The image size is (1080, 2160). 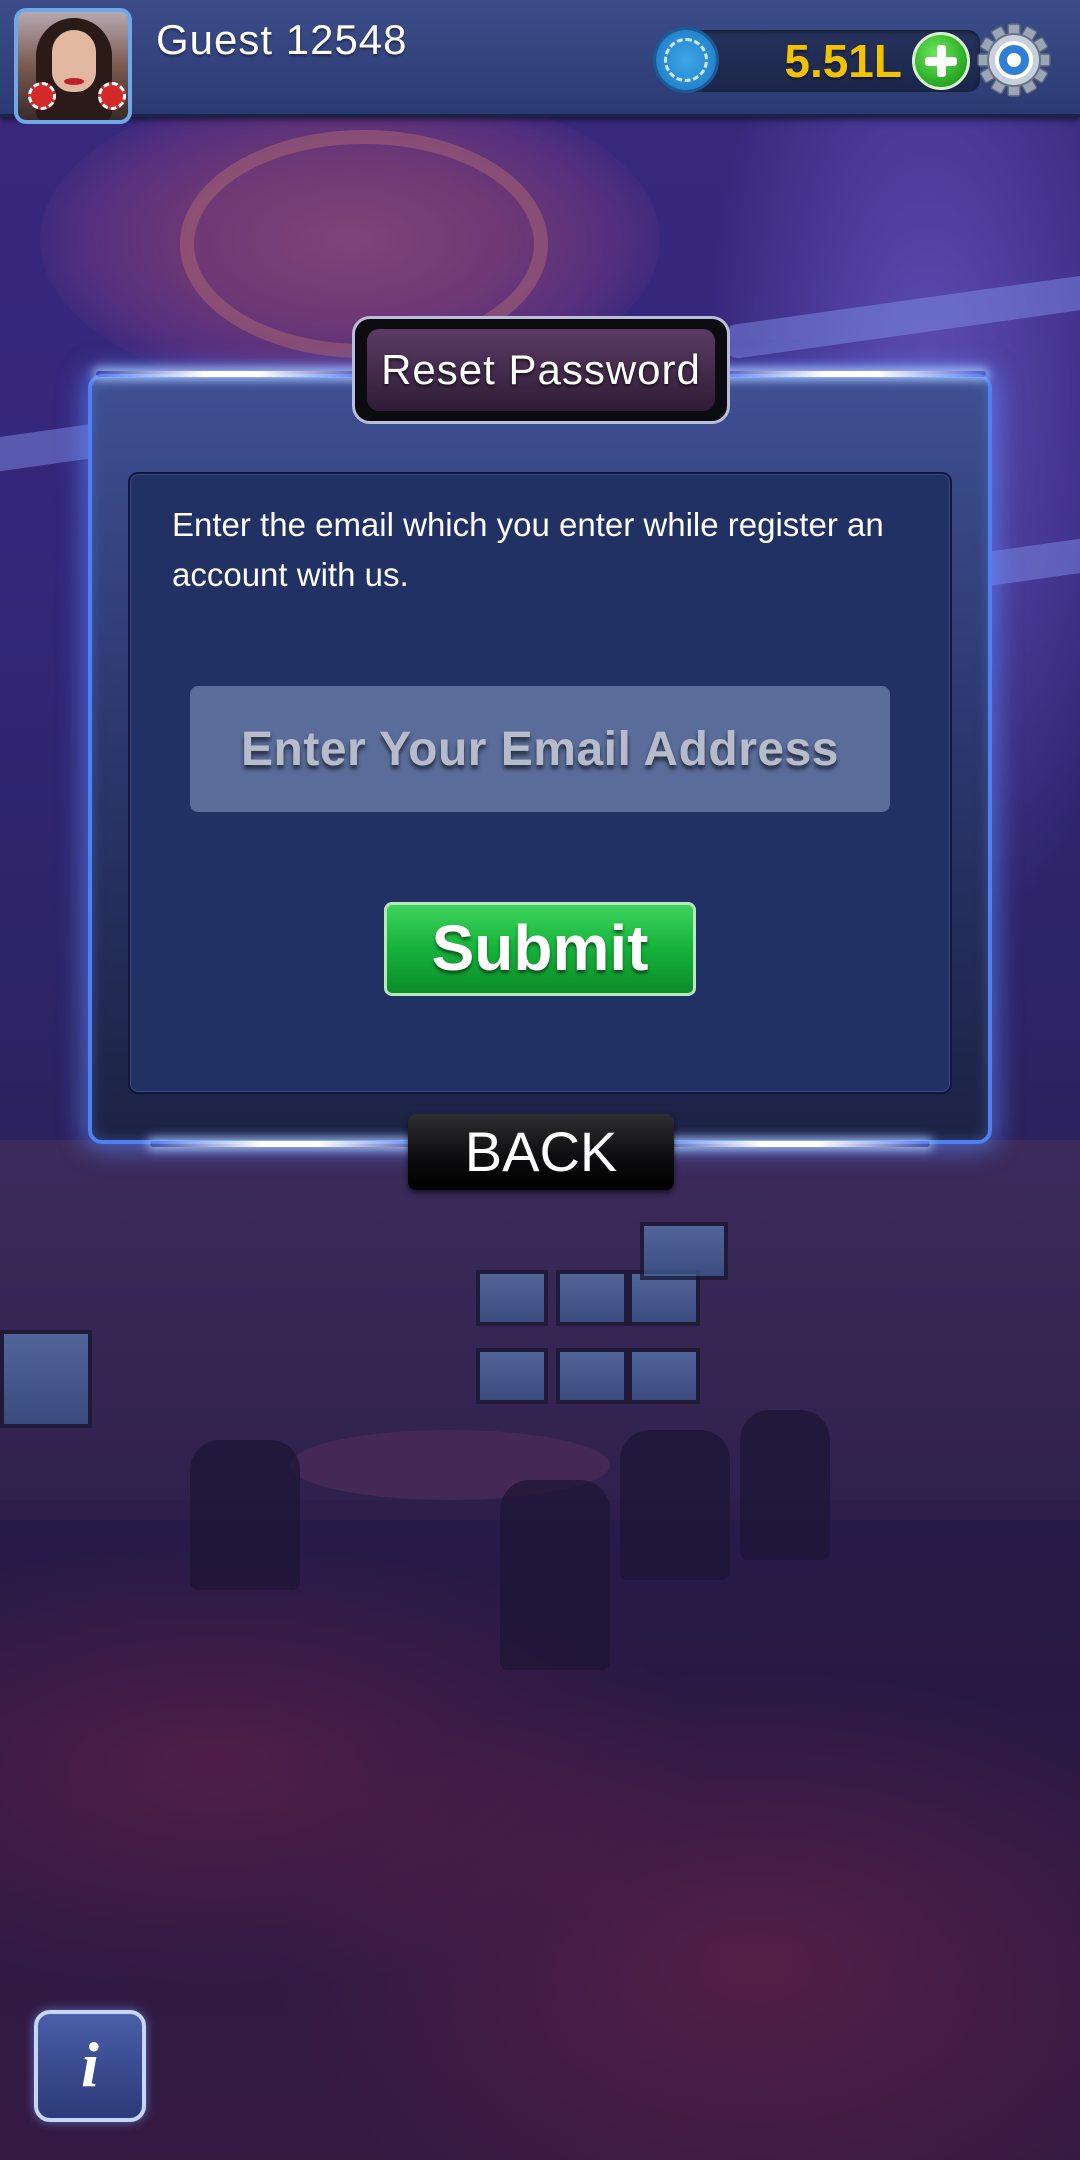 I want to click on submit-button: Submit, so click(x=540, y=949).